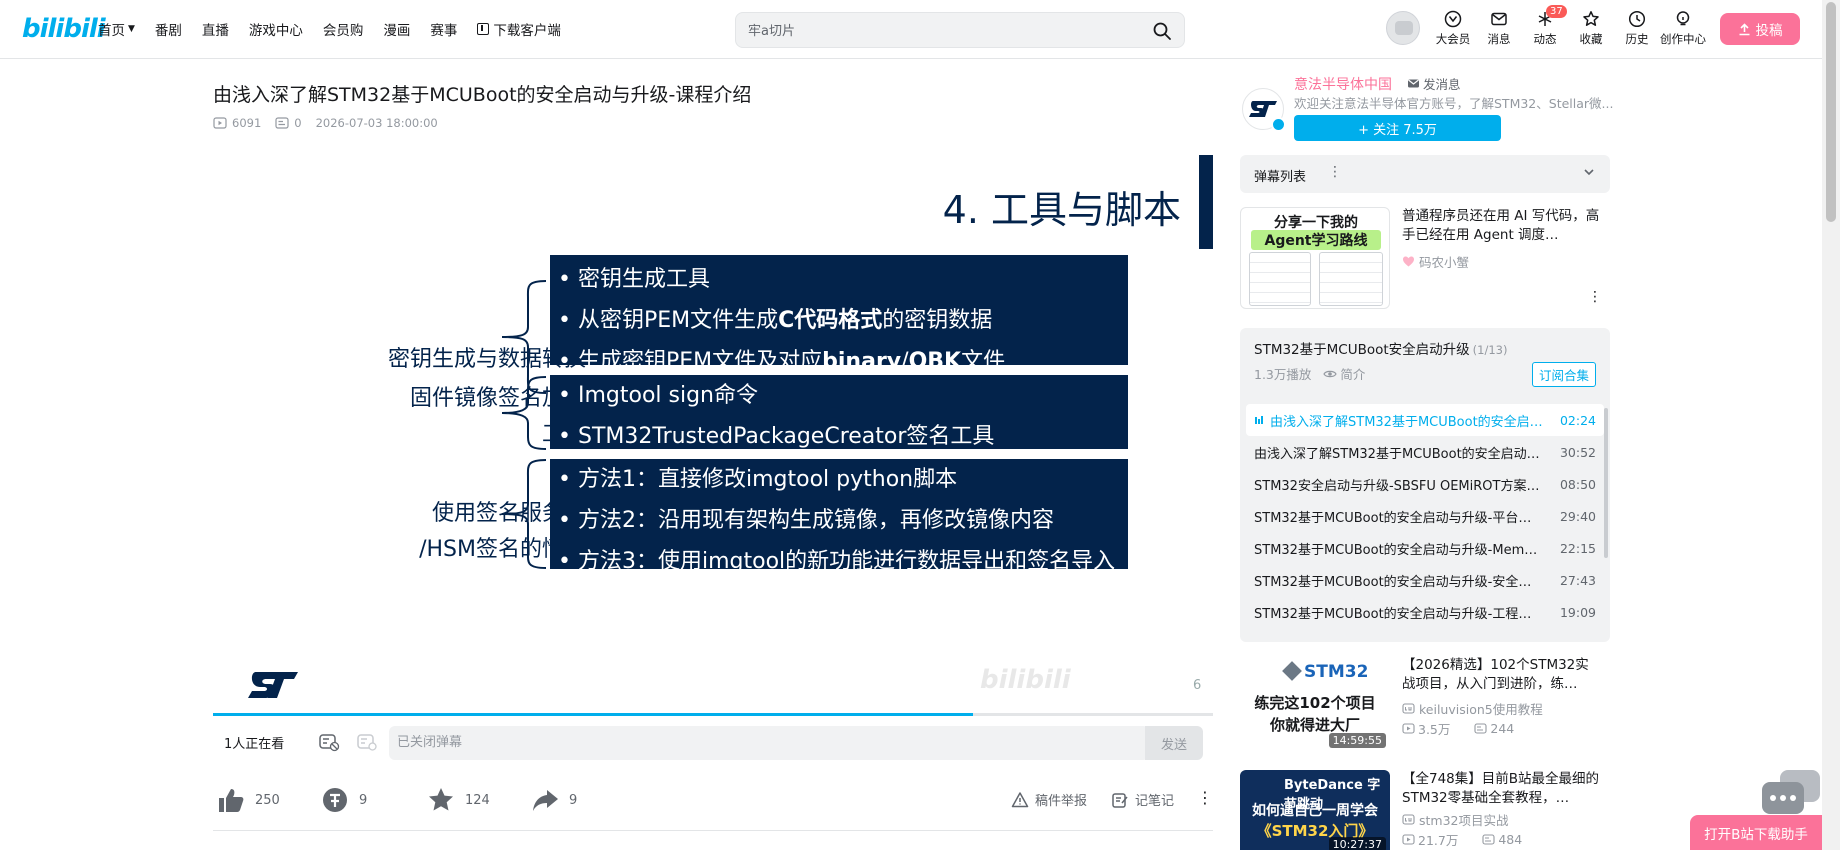 The width and height of the screenshot is (1840, 850). Describe the element at coordinates (1357, 843) in the screenshot. I see `video-duration: 10:27:37` at that location.